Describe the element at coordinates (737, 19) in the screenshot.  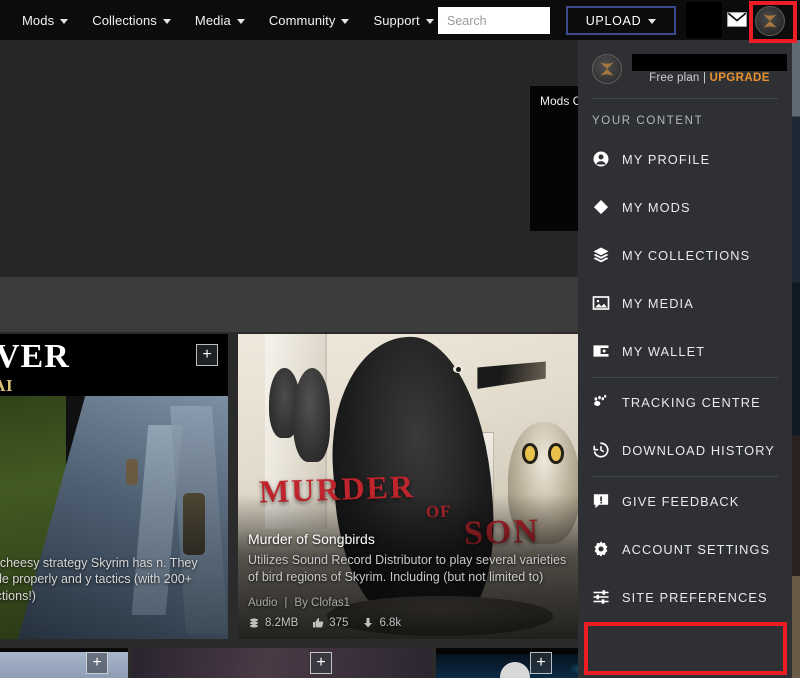
I see `mail-icon` at that location.